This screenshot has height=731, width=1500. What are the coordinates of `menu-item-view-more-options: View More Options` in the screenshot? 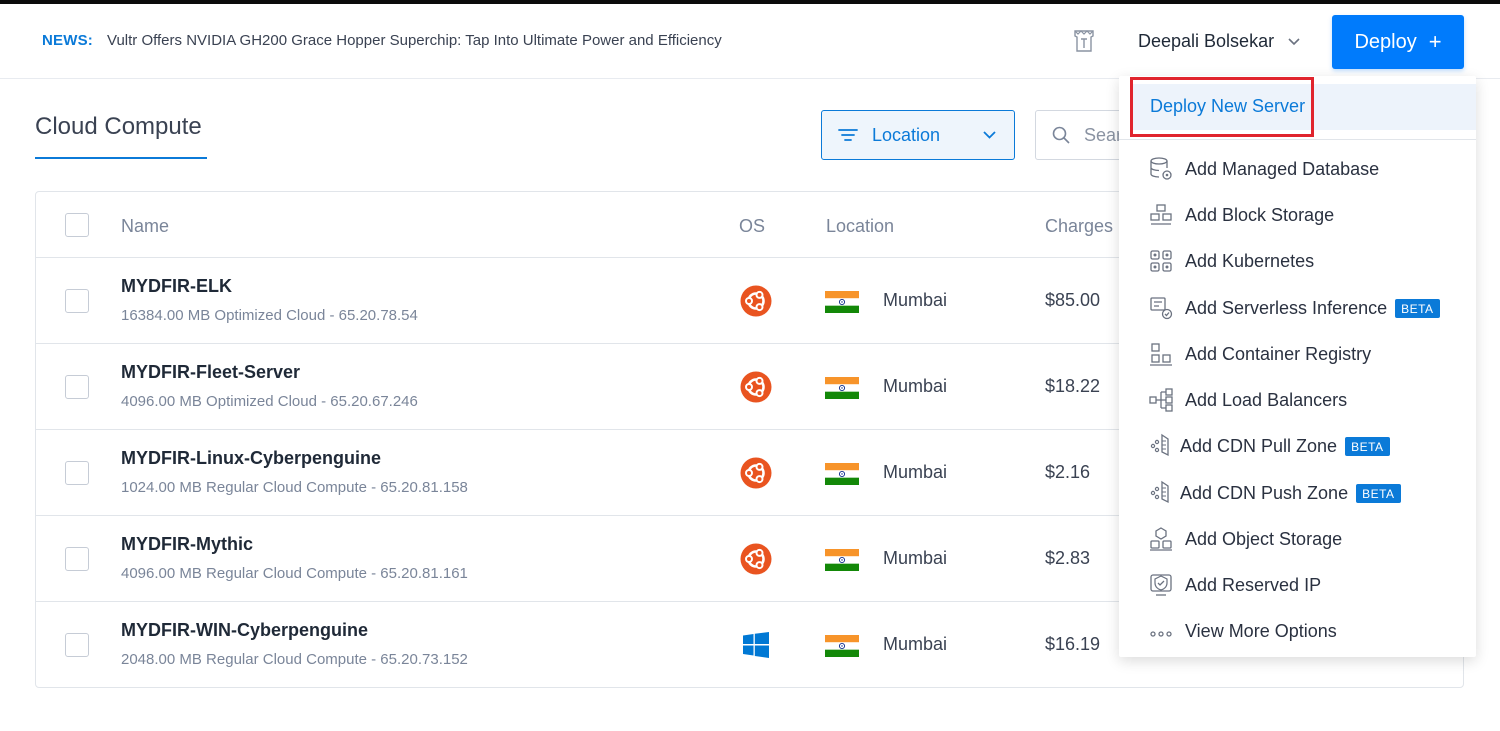 It's located at (1297, 631).